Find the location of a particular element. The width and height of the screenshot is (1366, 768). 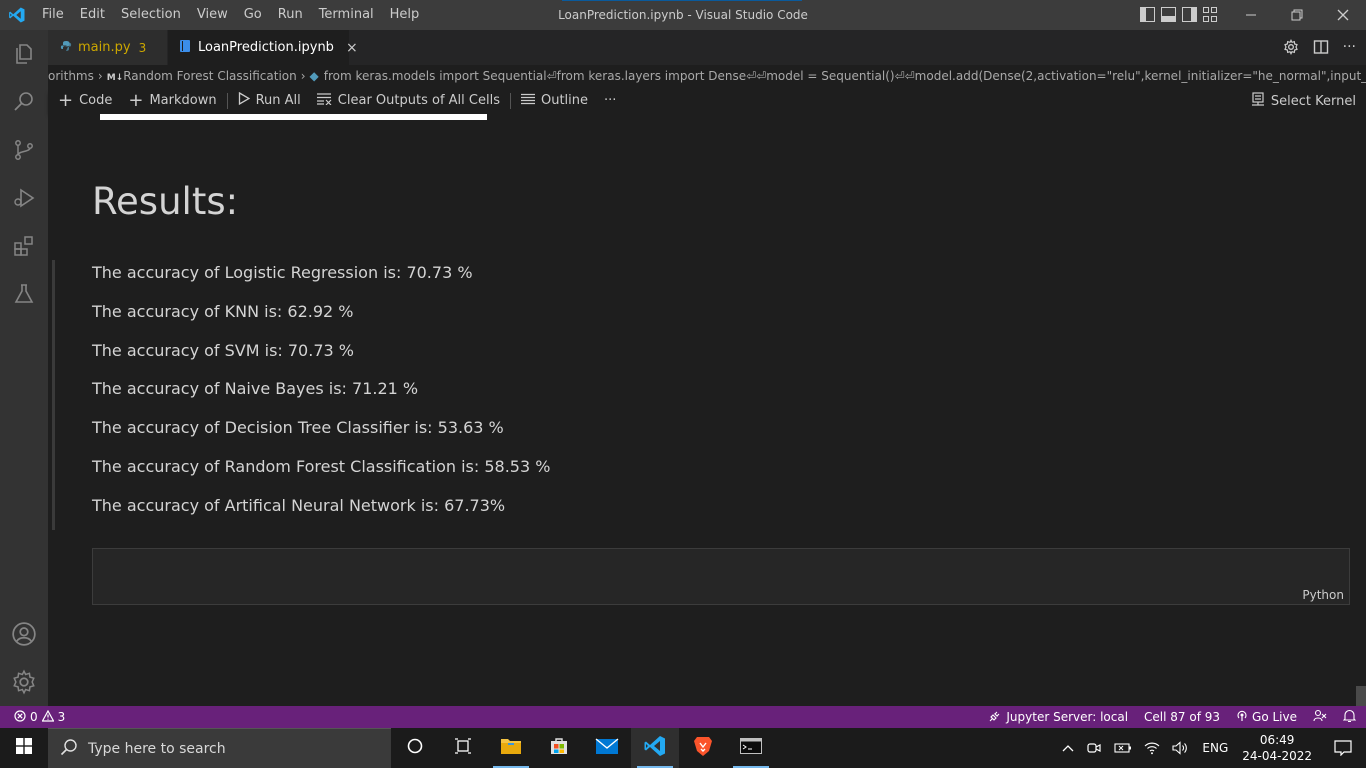

problems-indicator: 0 3 is located at coordinates (33, 717).